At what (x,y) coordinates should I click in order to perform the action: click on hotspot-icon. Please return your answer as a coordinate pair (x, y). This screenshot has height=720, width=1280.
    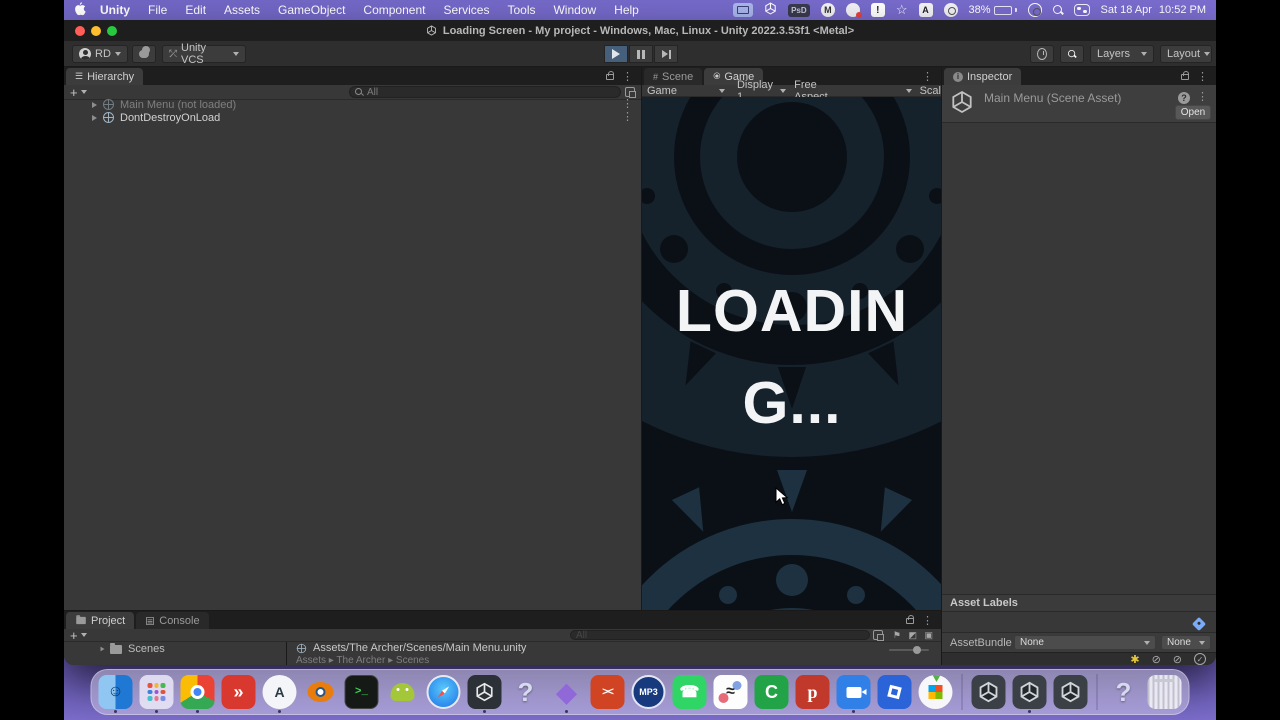
    Looking at the image, I should click on (950, 10).